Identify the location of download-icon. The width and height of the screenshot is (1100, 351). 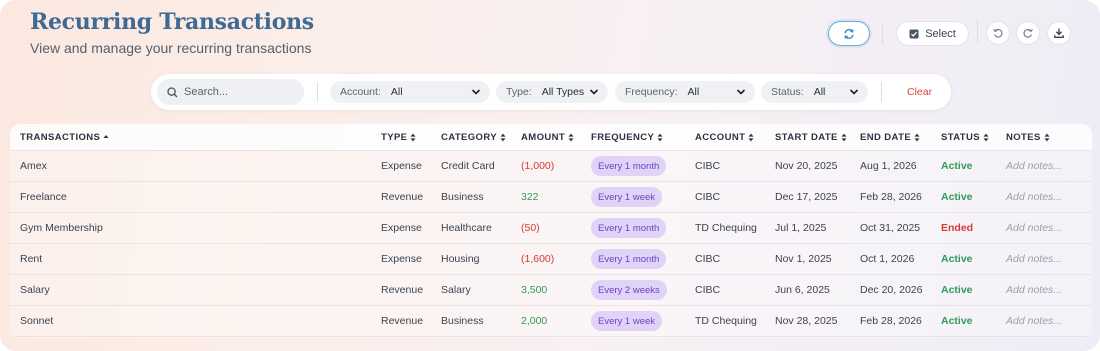
(1059, 33).